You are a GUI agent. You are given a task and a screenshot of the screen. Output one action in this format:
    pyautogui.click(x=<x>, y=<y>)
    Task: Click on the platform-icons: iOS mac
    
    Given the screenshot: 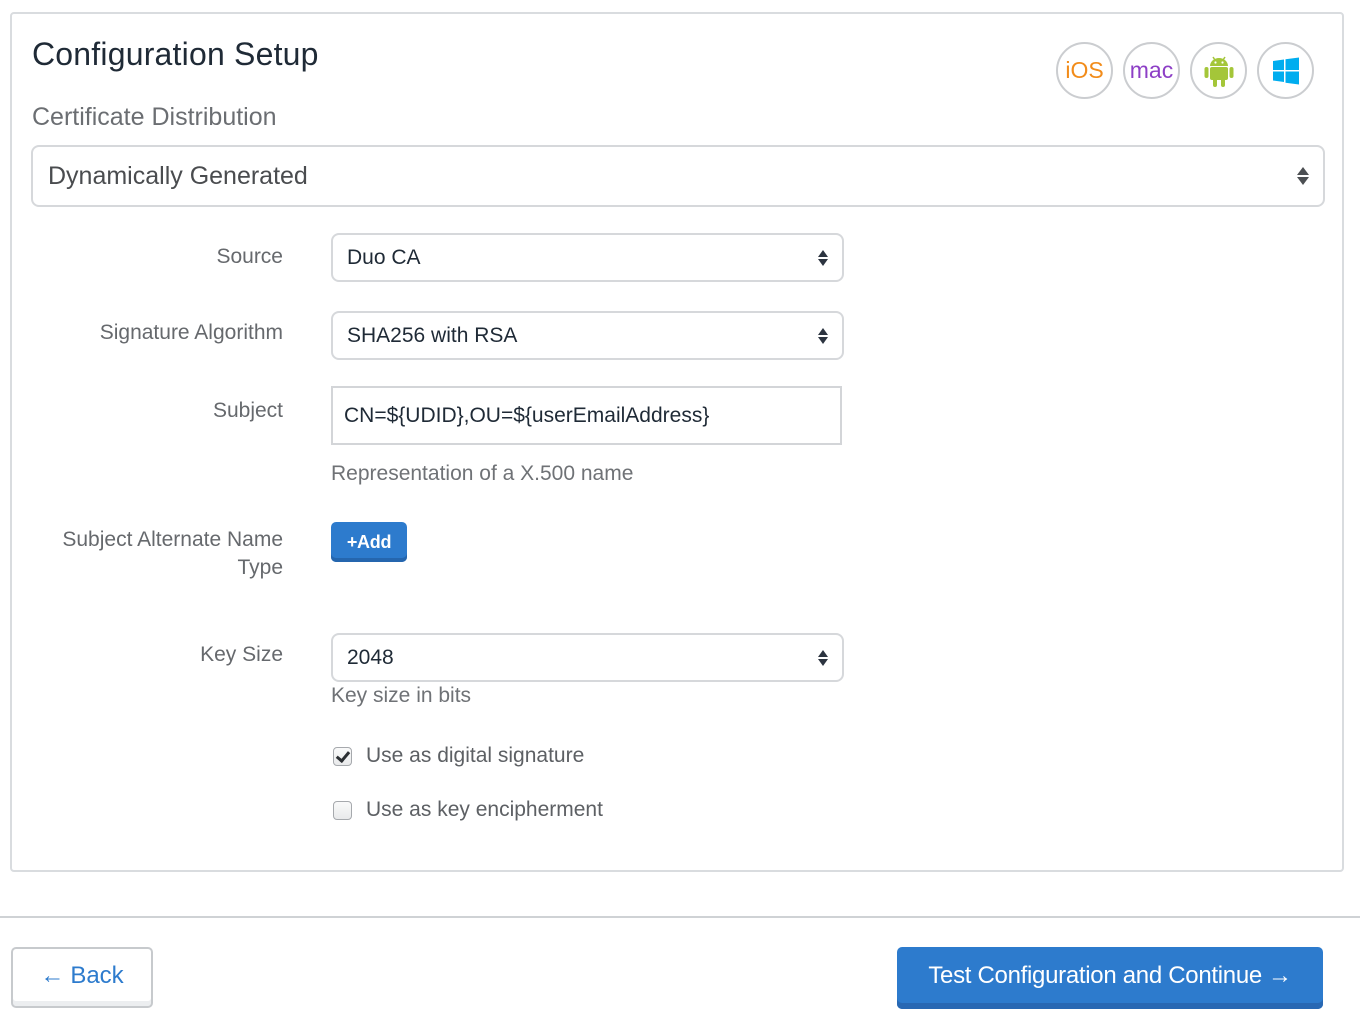 What is the action you would take?
    pyautogui.click(x=1185, y=70)
    